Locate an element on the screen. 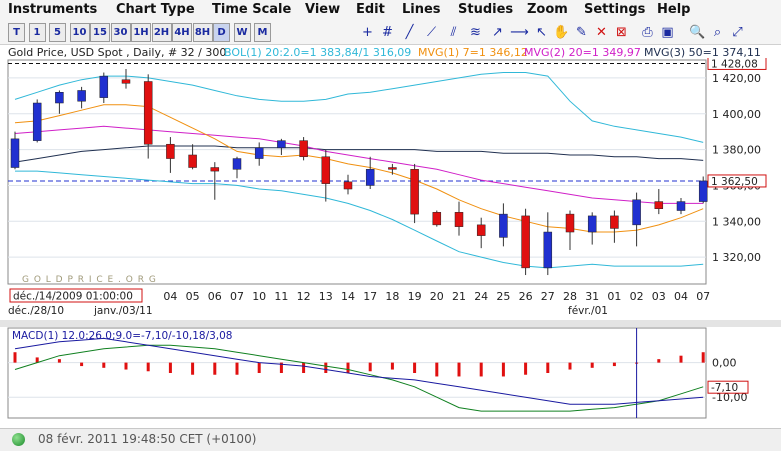 This screenshot has width=781, height=451. cursor-icon: ↖ is located at coordinates (541, 32).